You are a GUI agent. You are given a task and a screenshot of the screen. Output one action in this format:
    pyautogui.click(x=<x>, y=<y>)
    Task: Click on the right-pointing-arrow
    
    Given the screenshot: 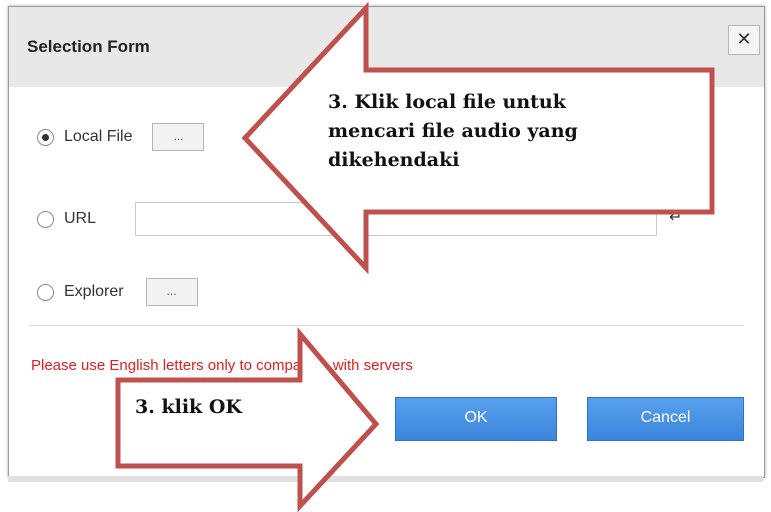 What is the action you would take?
    pyautogui.click(x=247, y=419)
    